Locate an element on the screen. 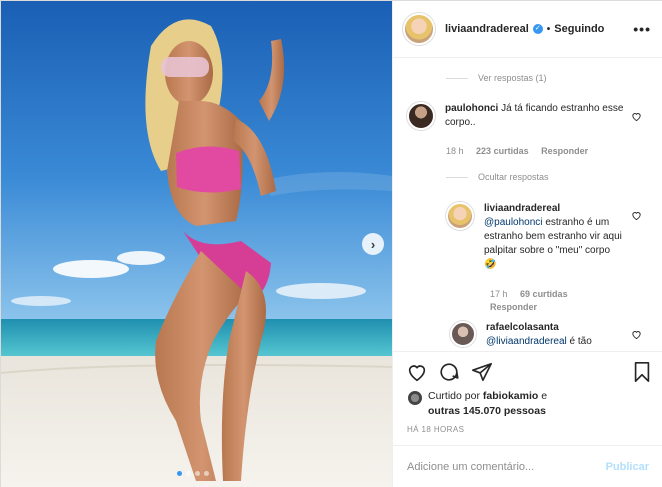 The width and height of the screenshot is (662, 487). comment-meta: 18 h 223 curtidas Responder is located at coordinates (522, 151).